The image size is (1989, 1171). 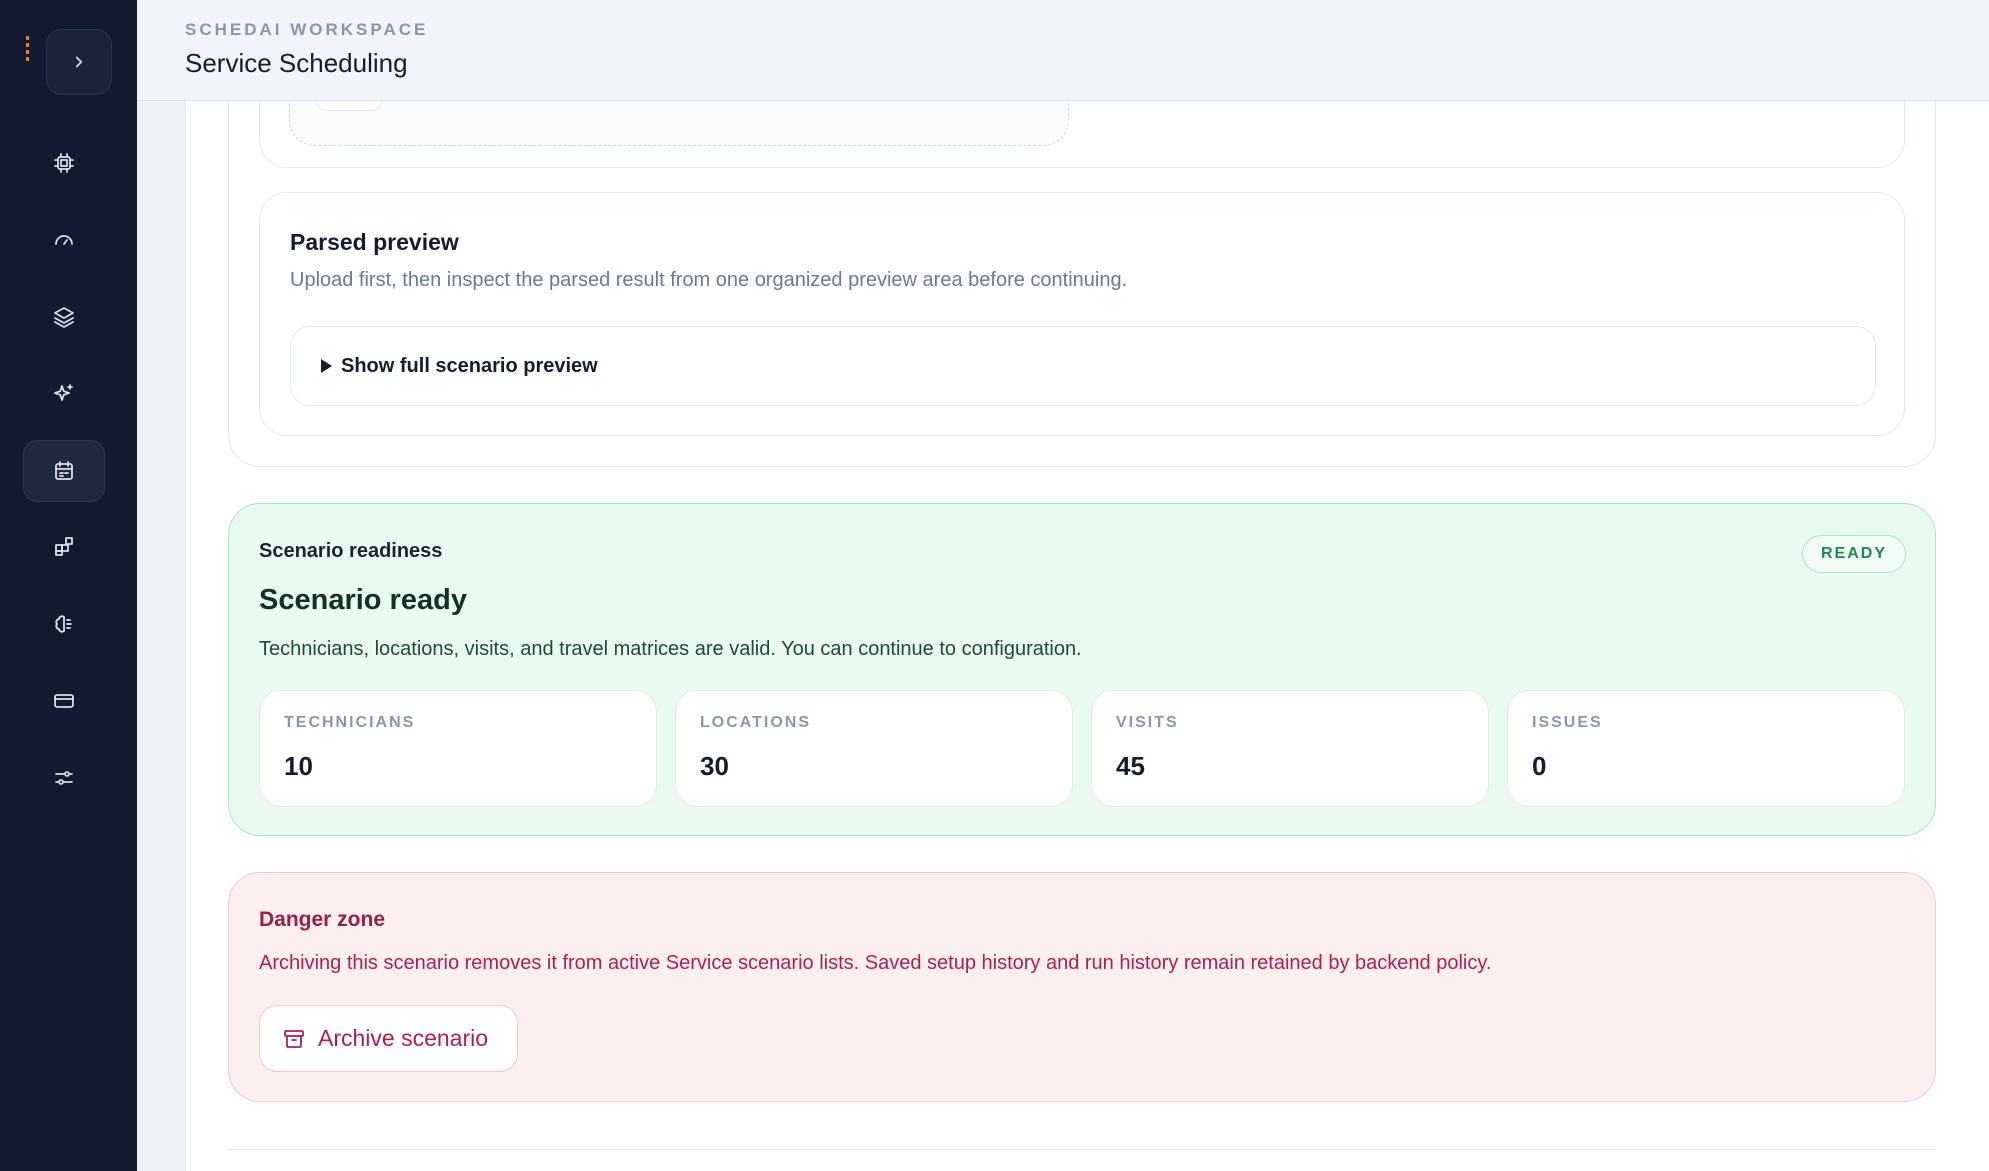 What do you see at coordinates (322, 919) in the screenshot?
I see `danger-title: Danger zone` at bounding box center [322, 919].